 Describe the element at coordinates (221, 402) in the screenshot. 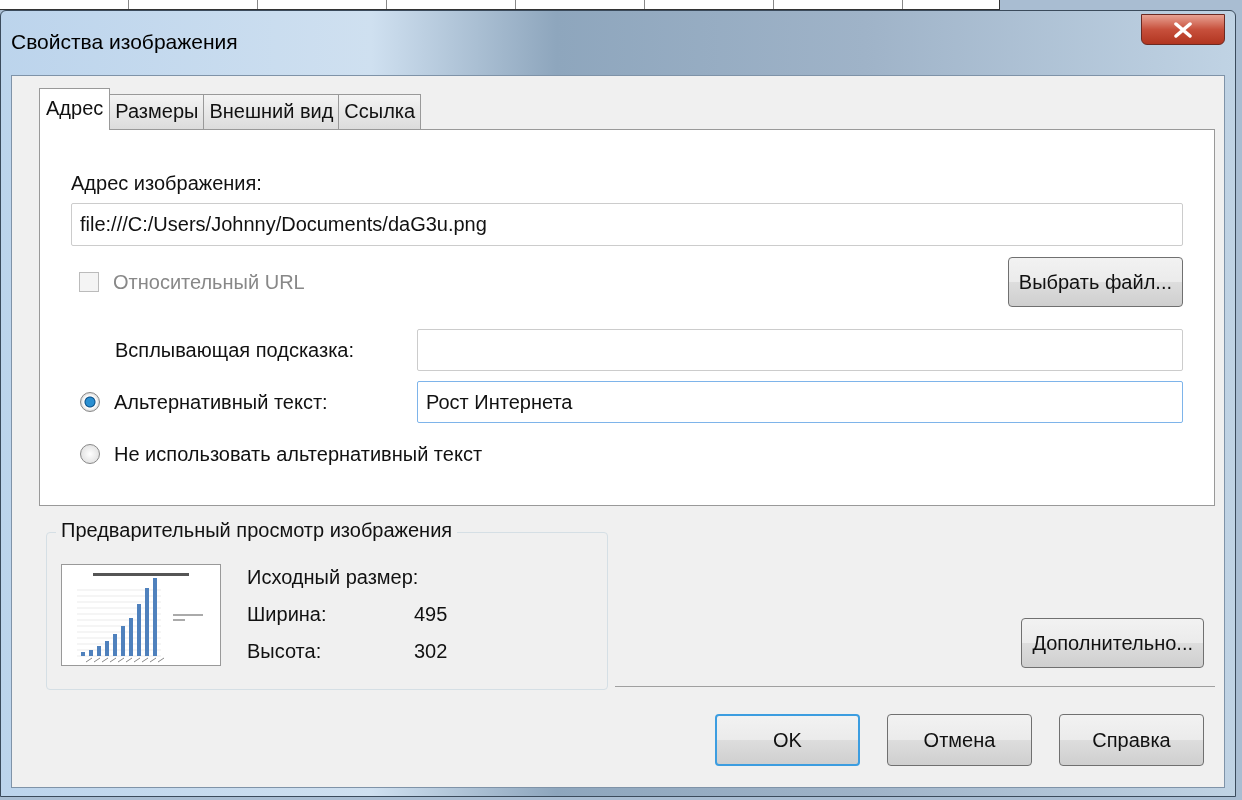

I see `radio-label: Альтернативный текст:` at that location.